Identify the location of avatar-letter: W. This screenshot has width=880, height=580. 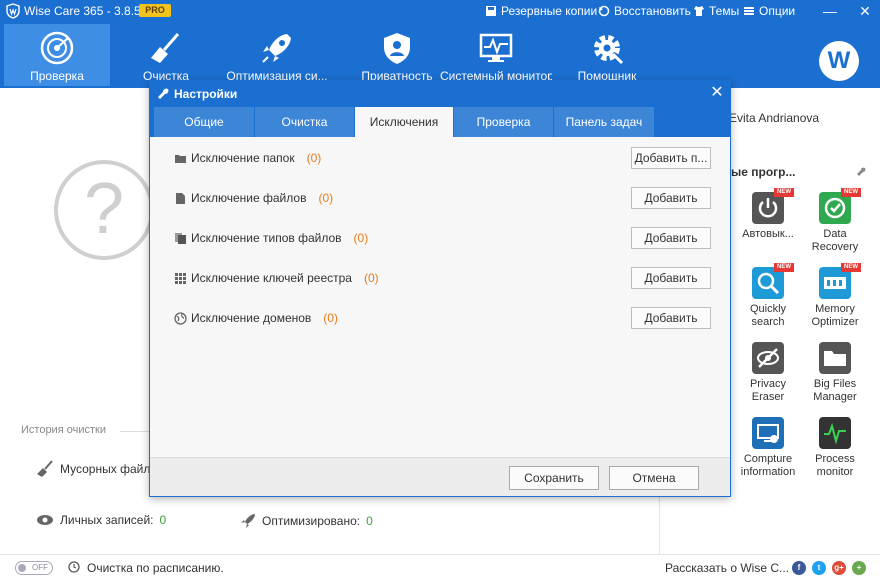
(839, 60).